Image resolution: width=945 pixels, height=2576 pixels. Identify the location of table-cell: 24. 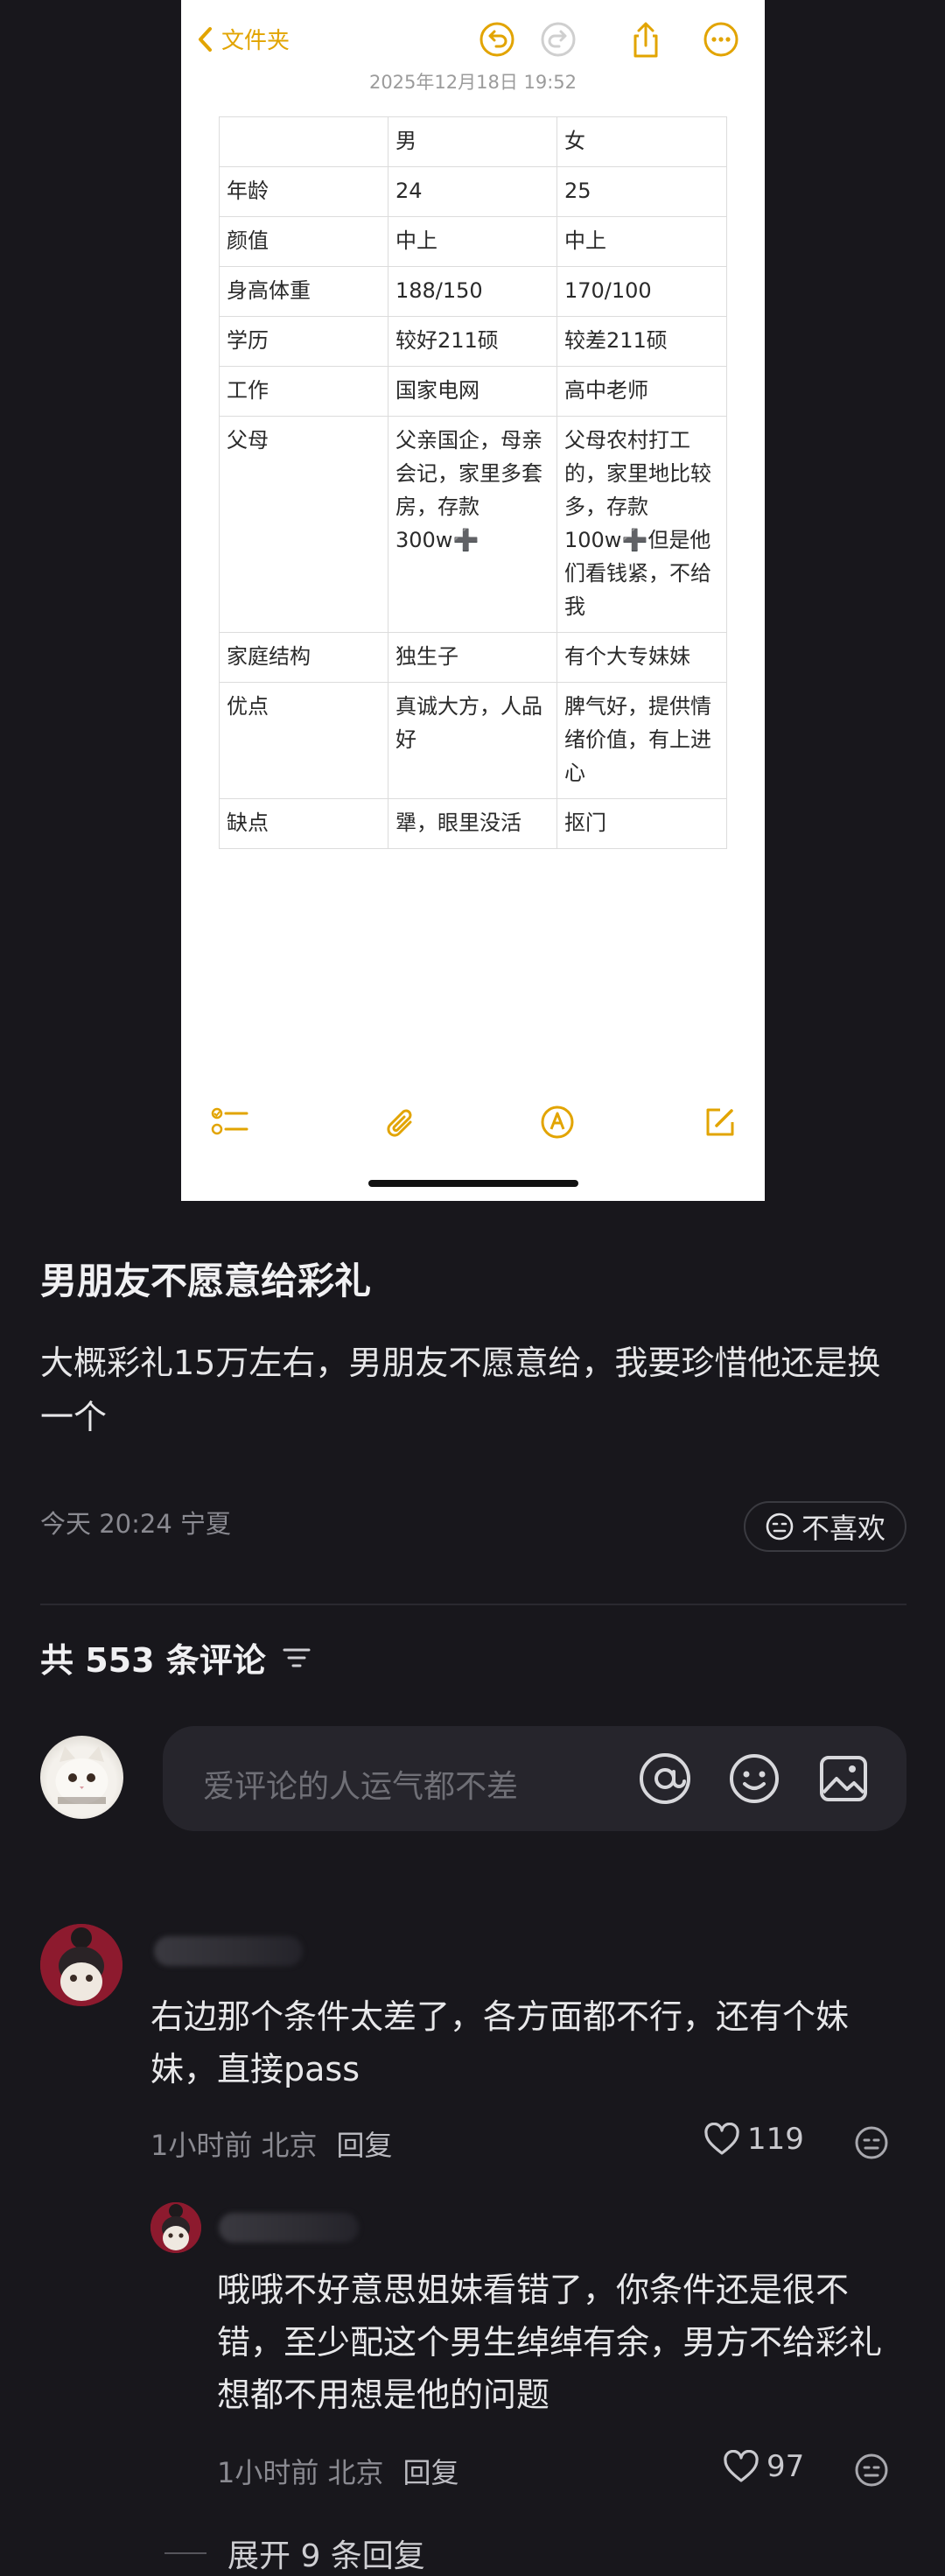
(472, 192).